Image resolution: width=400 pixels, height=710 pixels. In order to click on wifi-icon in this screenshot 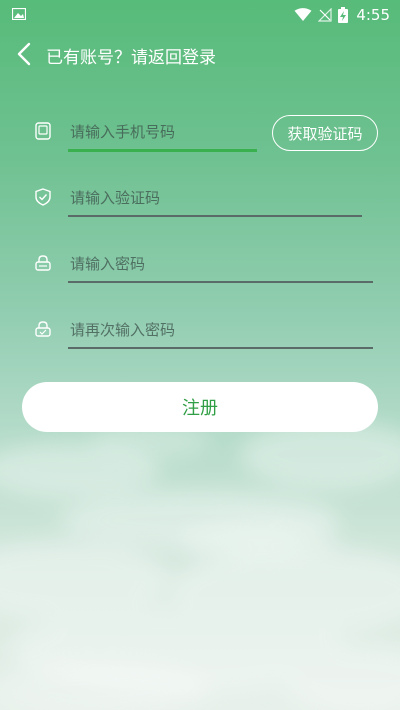, I will do `click(303, 14)`.